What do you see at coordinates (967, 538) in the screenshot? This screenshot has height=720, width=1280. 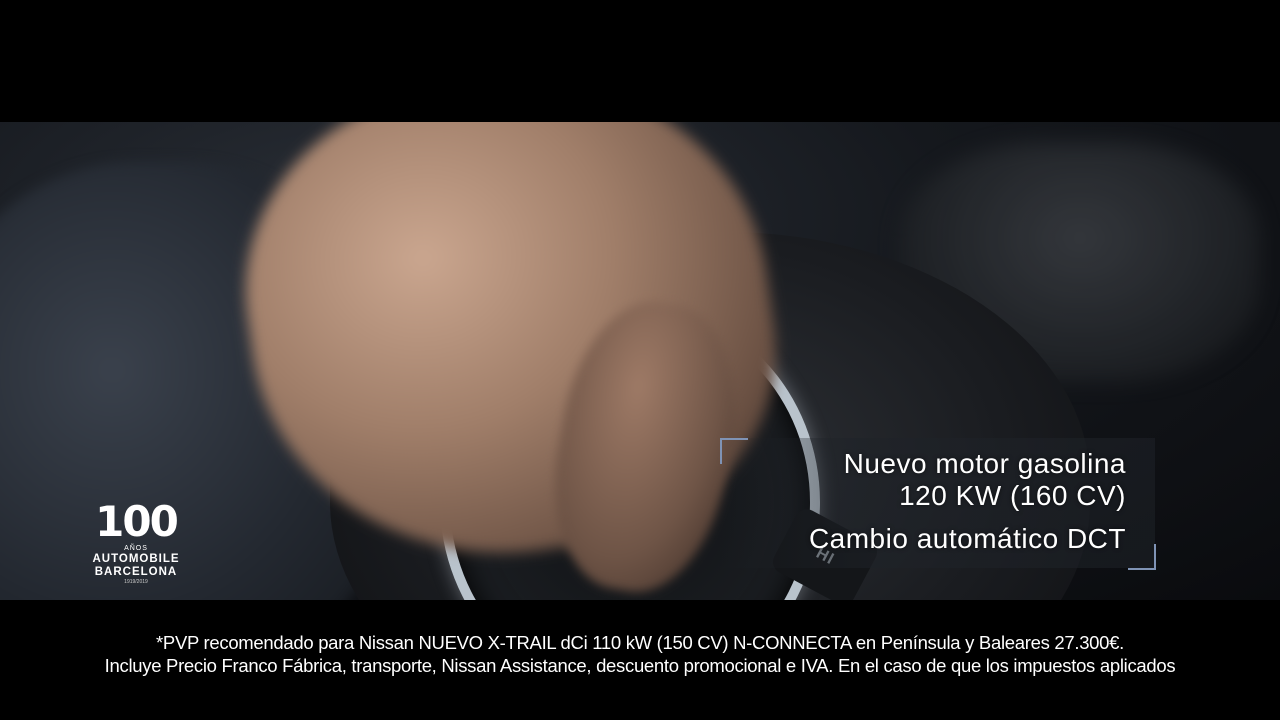 I see `spec-transmission: Cambio automático DCT` at bounding box center [967, 538].